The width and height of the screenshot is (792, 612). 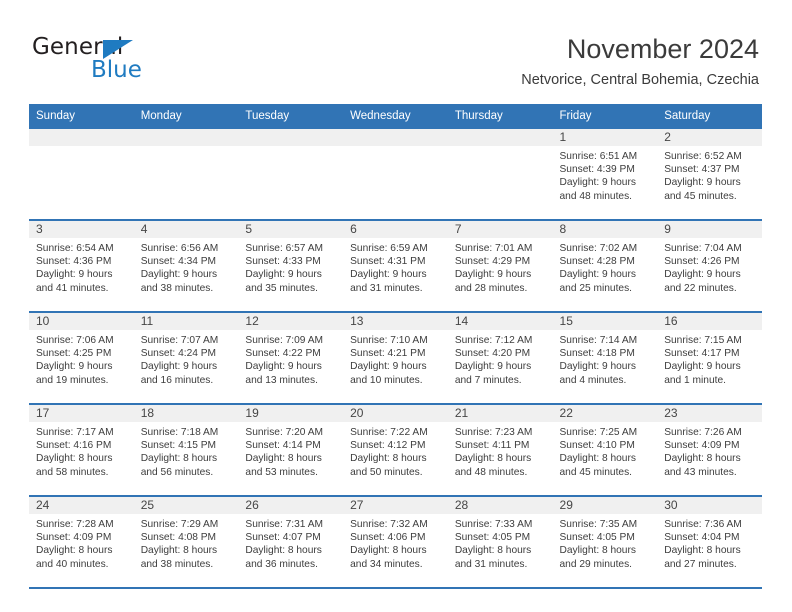 I want to click on weekday-header-thursday: Thursday, so click(x=500, y=116).